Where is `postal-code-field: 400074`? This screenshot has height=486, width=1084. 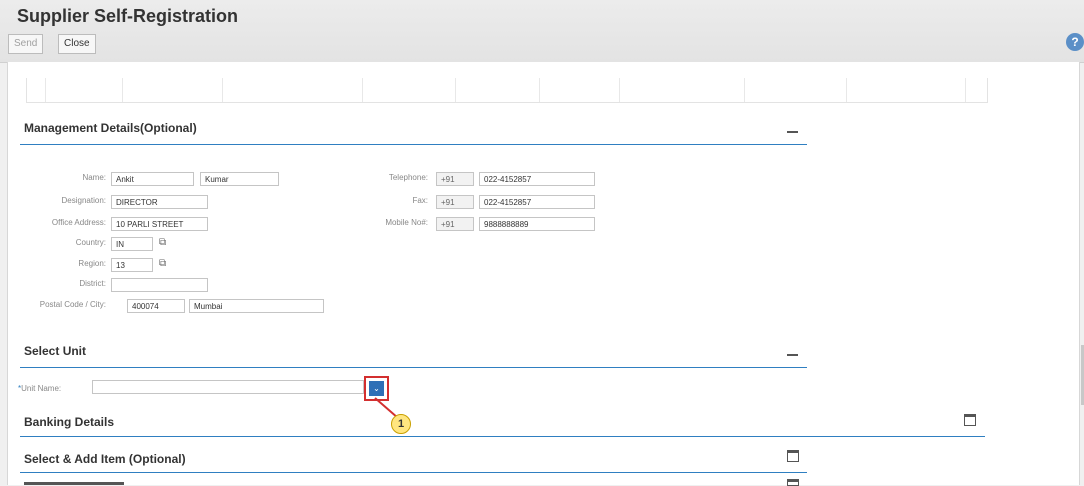 postal-code-field: 400074 is located at coordinates (156, 306).